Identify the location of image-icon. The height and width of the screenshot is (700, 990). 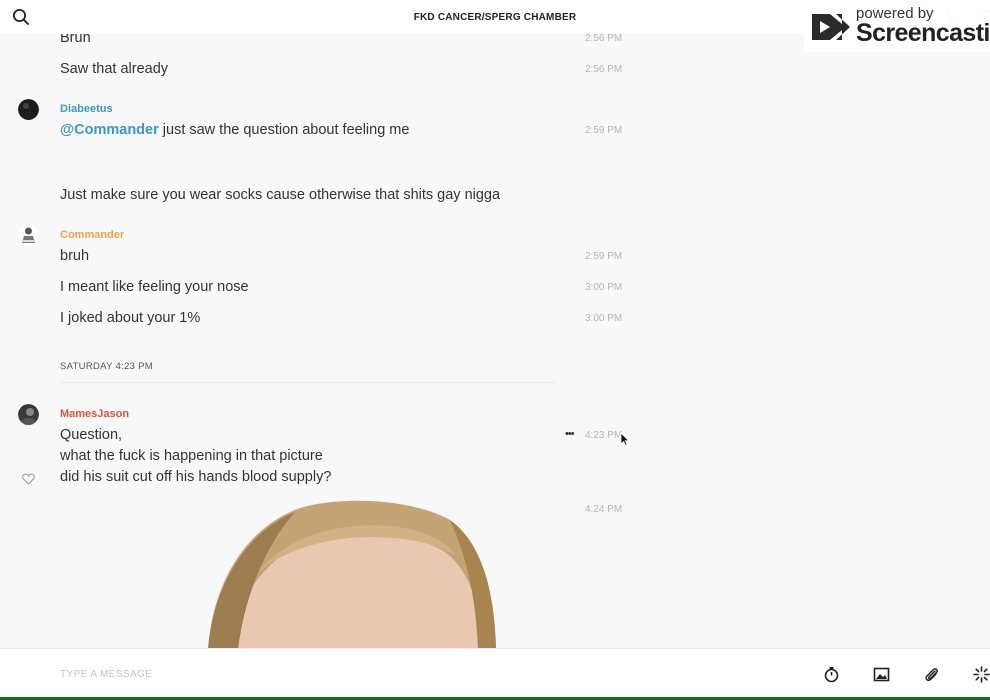
(881, 674).